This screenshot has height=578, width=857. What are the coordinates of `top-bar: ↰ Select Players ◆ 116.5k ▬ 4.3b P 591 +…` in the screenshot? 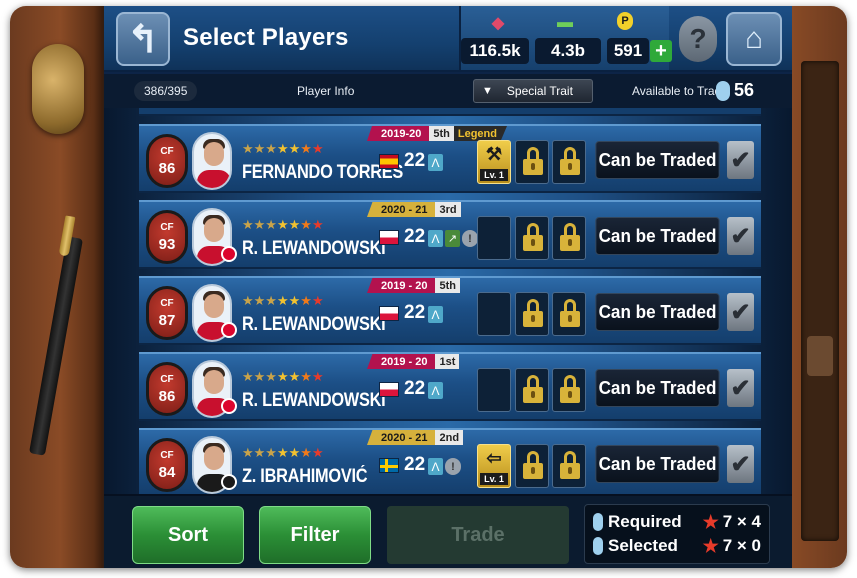 It's located at (448, 39).